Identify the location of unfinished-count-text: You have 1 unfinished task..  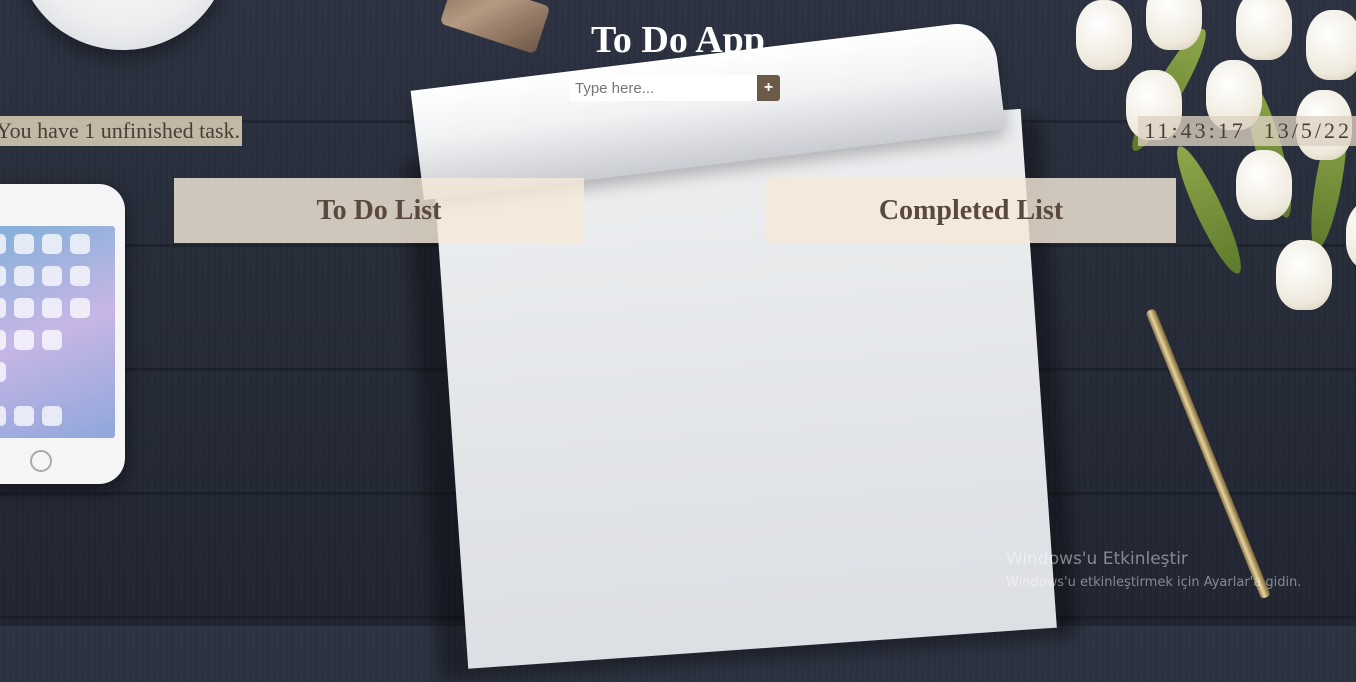
(121, 131).